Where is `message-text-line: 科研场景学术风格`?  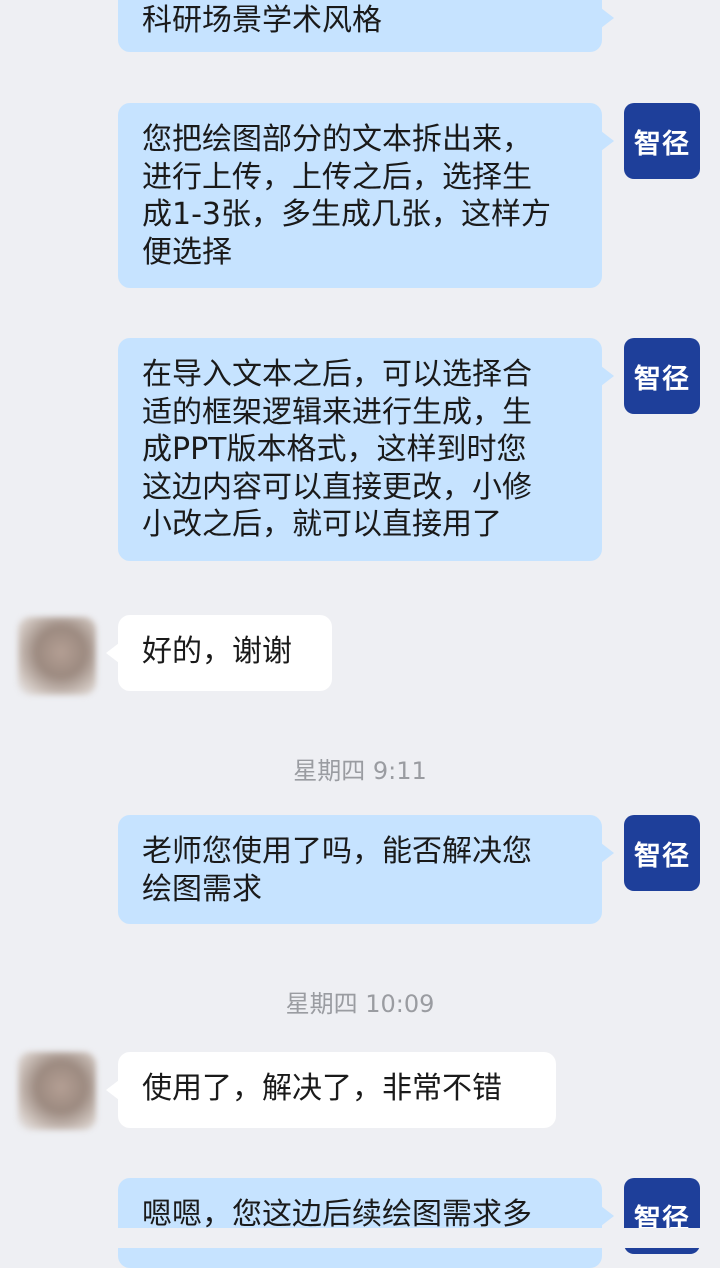
message-text-line: 科研场景学术风格 is located at coordinates (262, 20).